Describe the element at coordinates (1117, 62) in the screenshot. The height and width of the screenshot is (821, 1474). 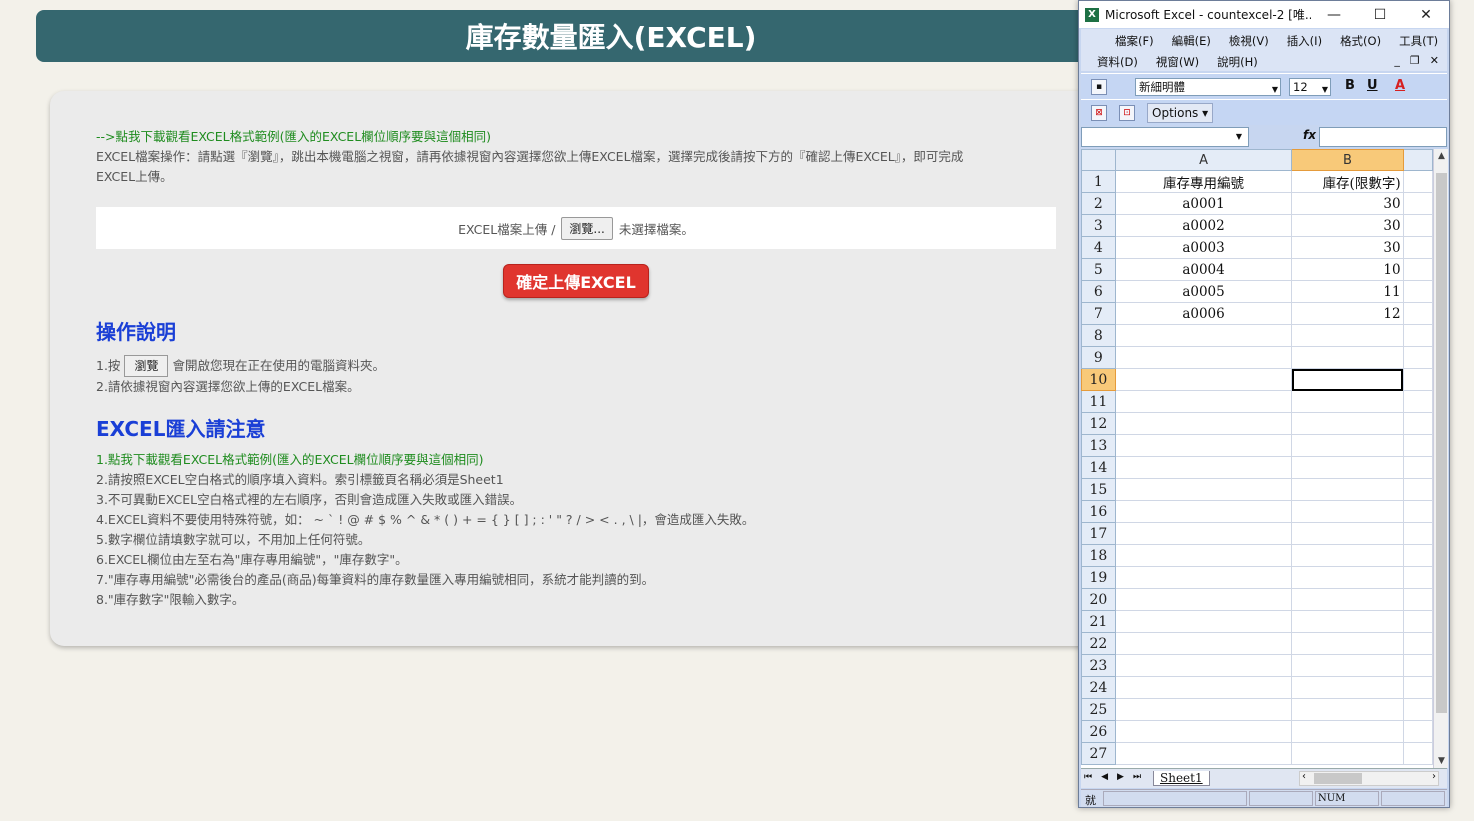
I see `menu-data: 資料(D)` at that location.